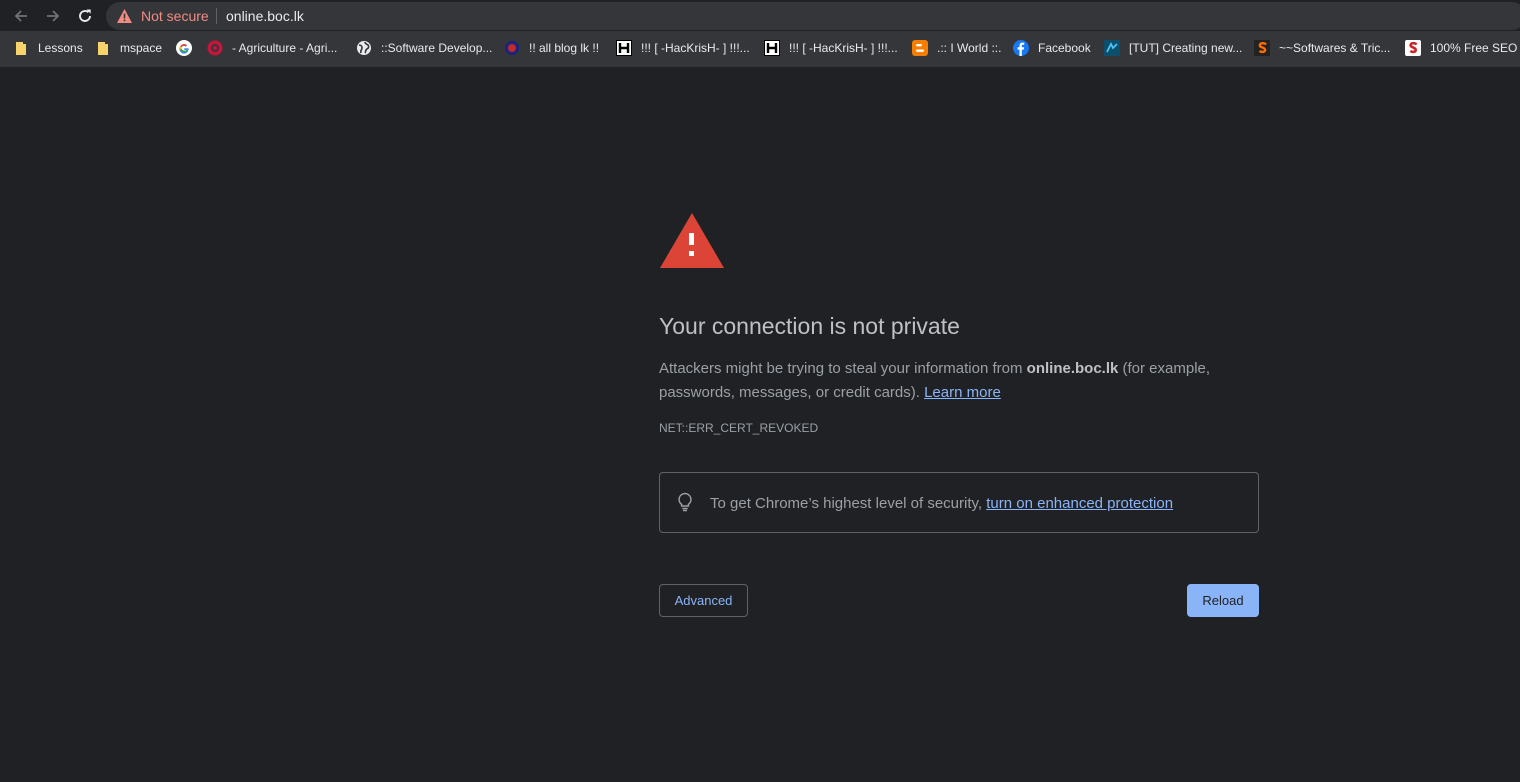  What do you see at coordinates (1475, 48) in the screenshot?
I see `bookmark-label: 100% Free SEO To` at bounding box center [1475, 48].